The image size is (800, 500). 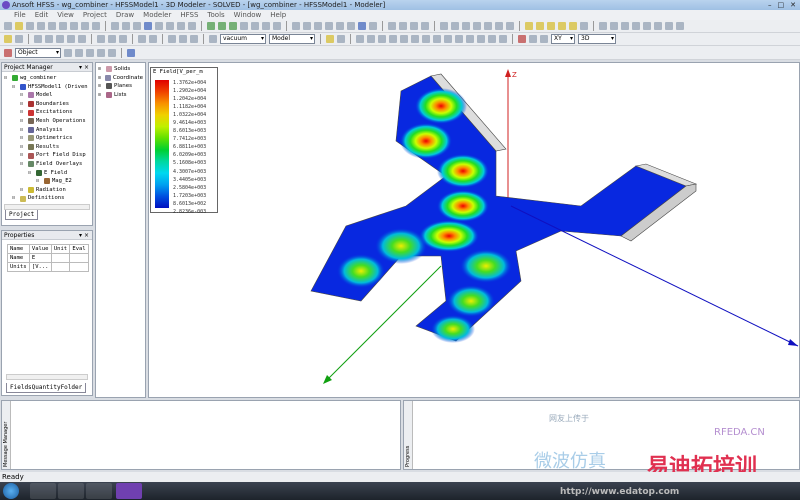 I want to click on tree-item: ⊟ Optimetrics, so click(x=48, y=138).